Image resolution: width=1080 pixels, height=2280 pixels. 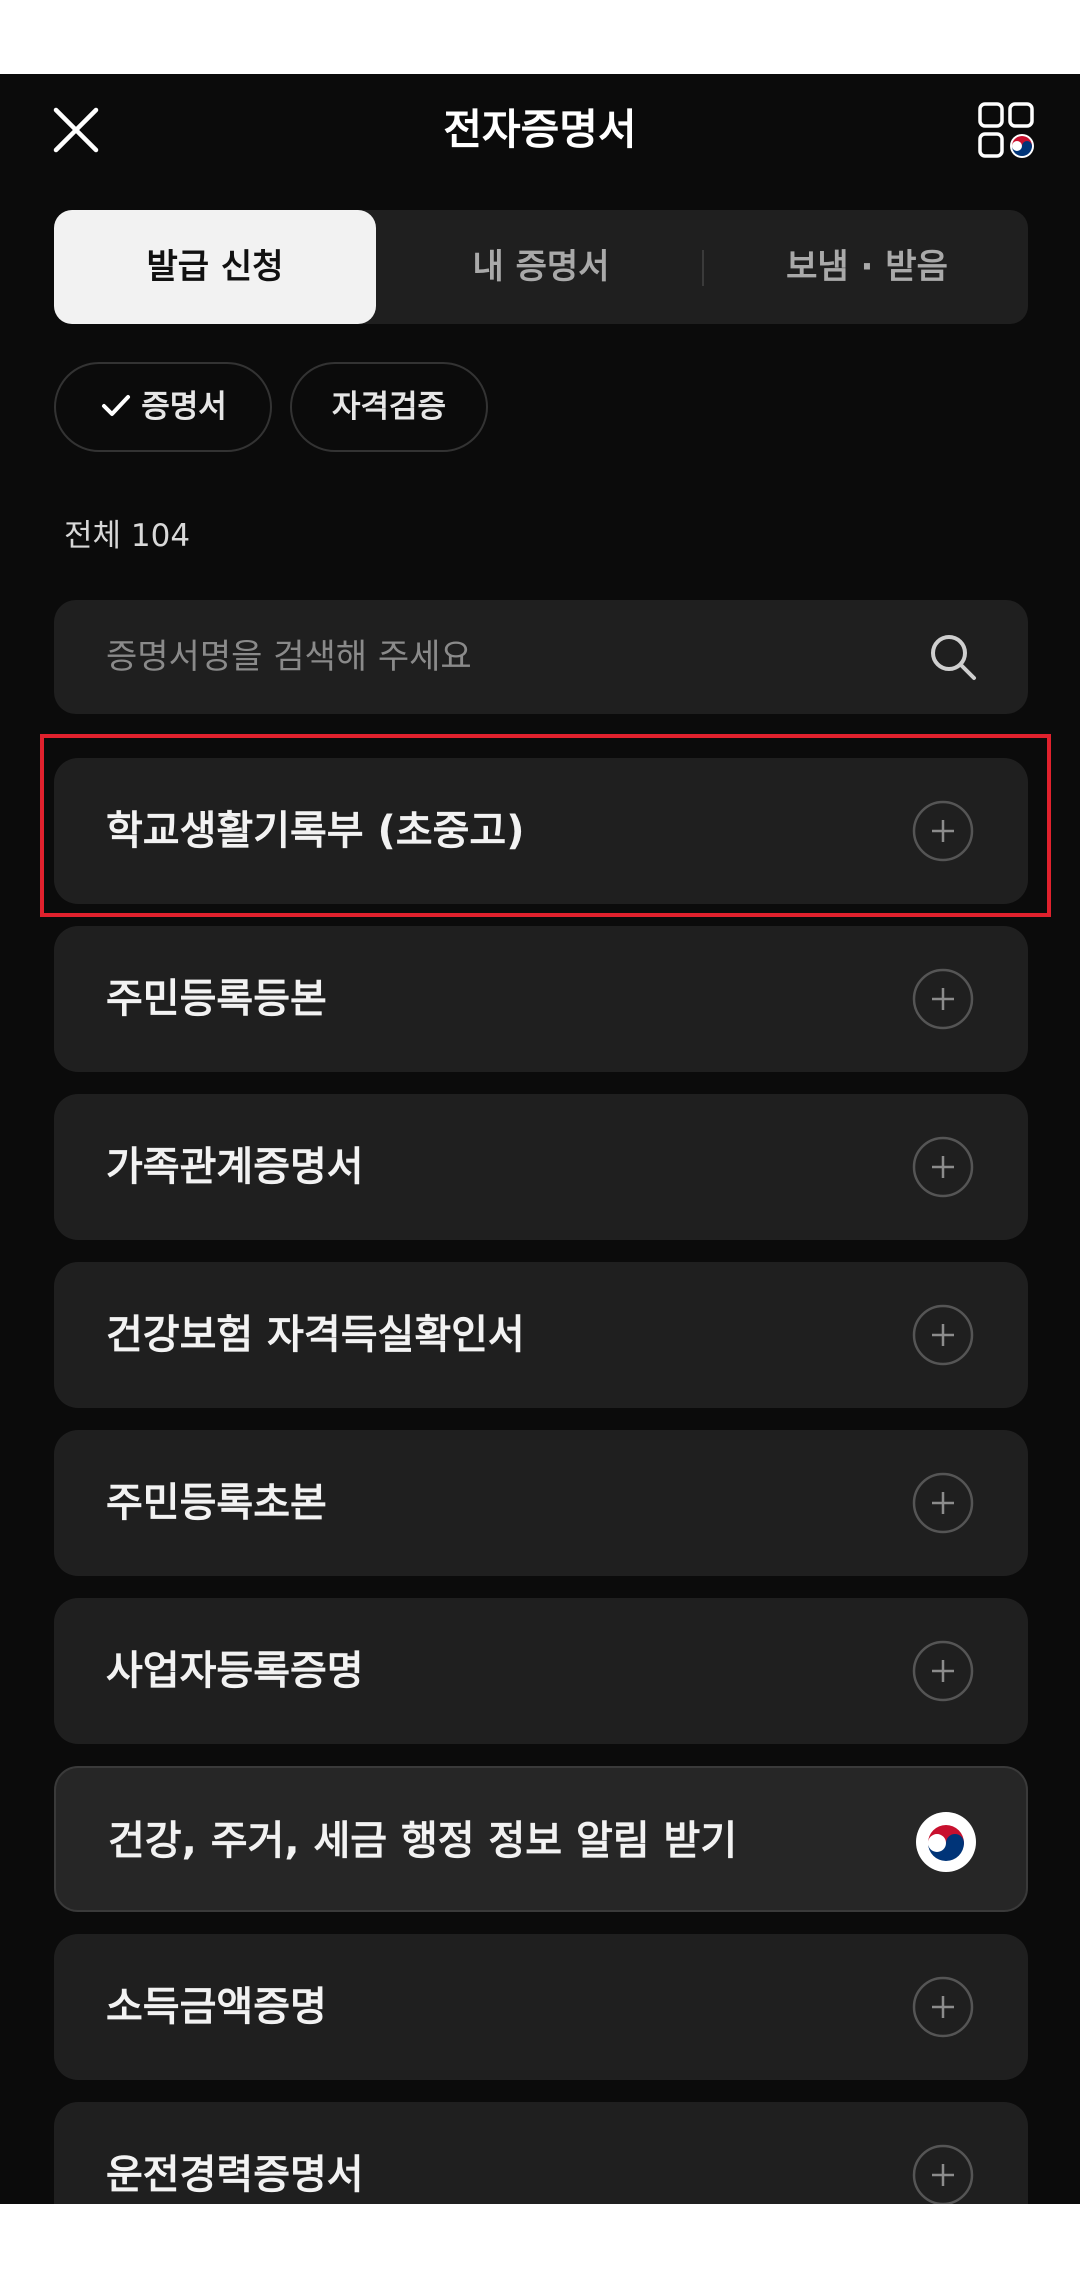 I want to click on item-label: 학교생활기록부 (초중고), so click(x=315, y=831).